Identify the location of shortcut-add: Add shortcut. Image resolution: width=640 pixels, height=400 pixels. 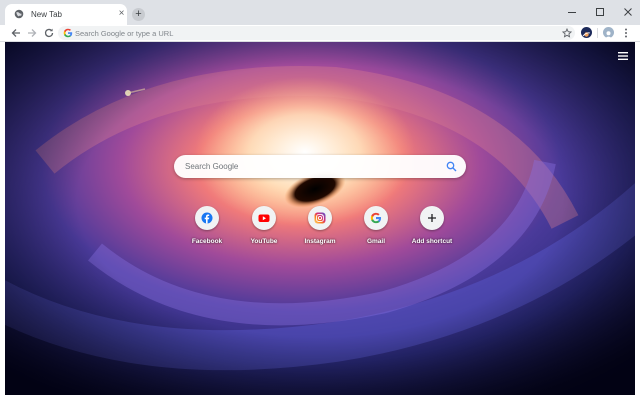
(432, 230).